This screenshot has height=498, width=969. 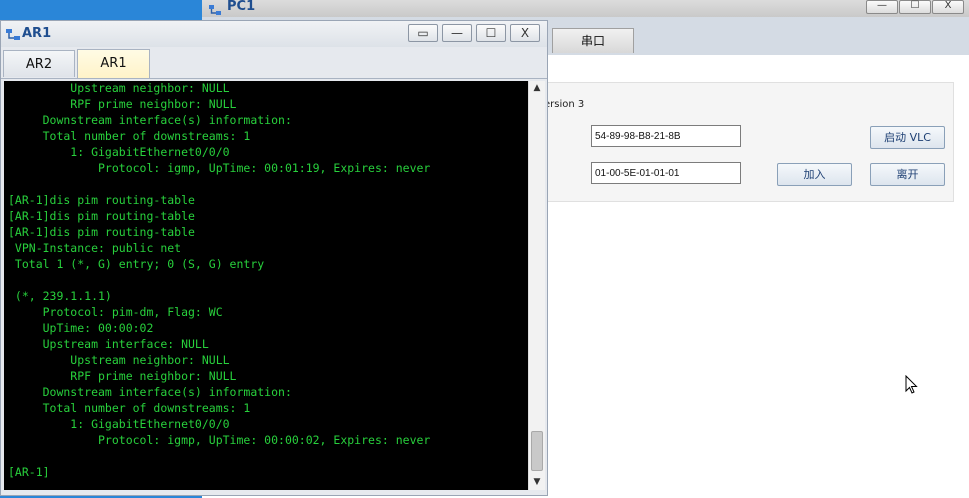 What do you see at coordinates (911, 384) in the screenshot?
I see `mouse-pointer-icon` at bounding box center [911, 384].